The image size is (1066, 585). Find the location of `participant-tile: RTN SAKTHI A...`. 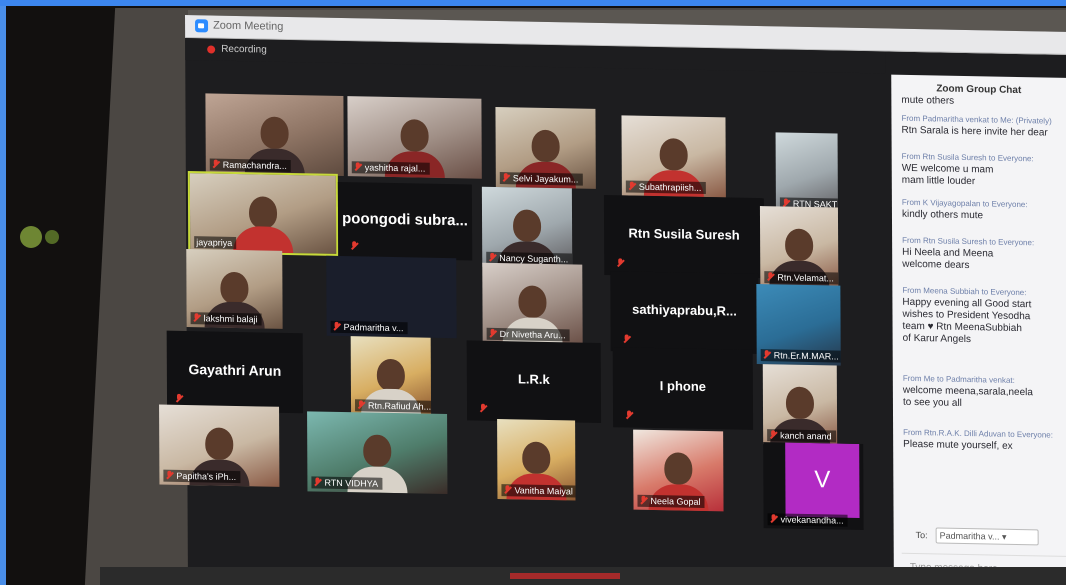

participant-tile: RTN SAKTHI A... is located at coordinates (806, 173).